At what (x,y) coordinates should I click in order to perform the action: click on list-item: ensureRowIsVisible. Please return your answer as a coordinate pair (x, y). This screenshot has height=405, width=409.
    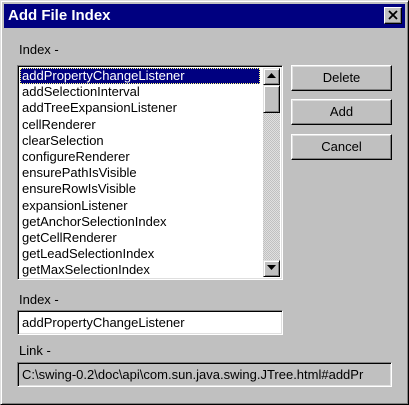
    Looking at the image, I should click on (140, 189).